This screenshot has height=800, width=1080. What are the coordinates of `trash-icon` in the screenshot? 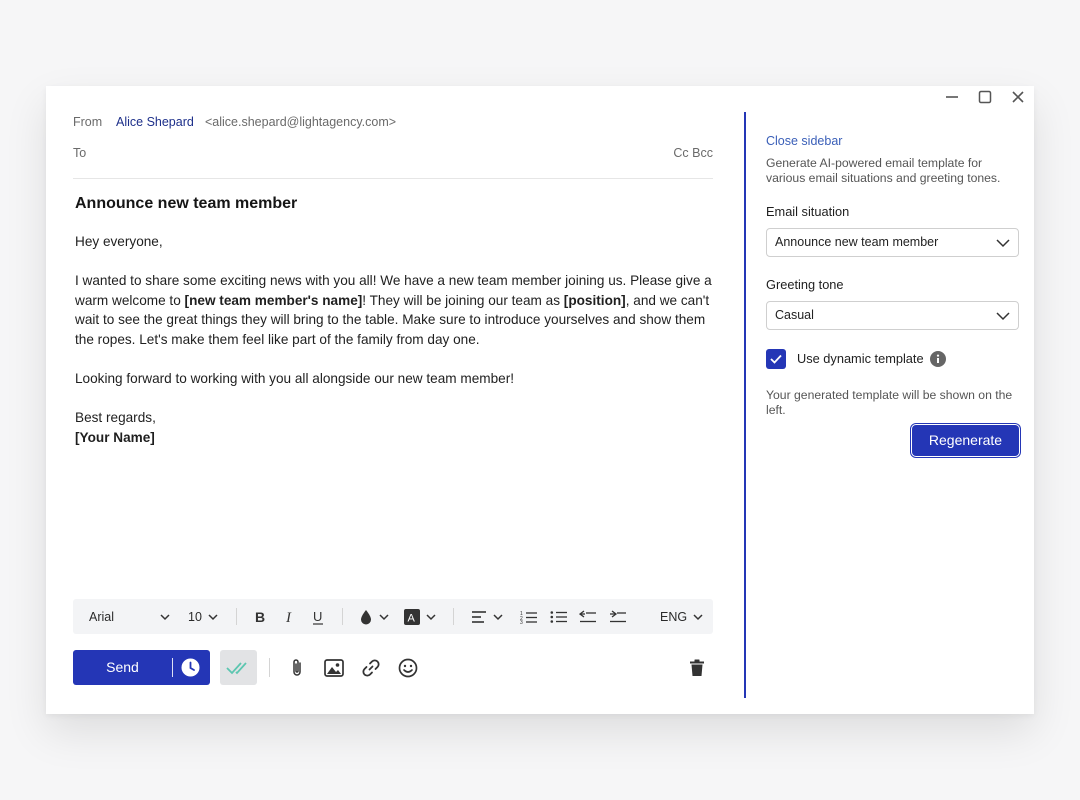 It's located at (697, 667).